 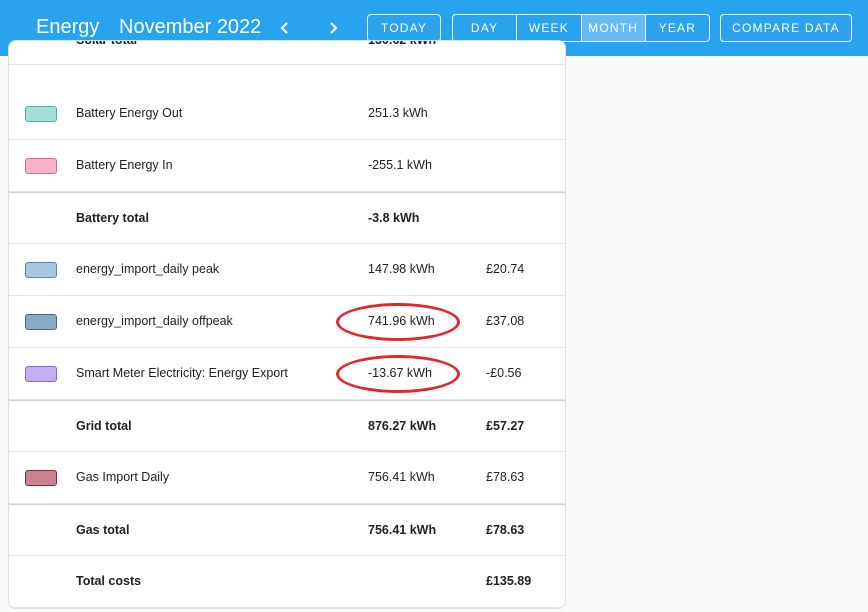 I want to click on table-row: Battery Energy In -255.1 kWh, so click(x=287, y=166).